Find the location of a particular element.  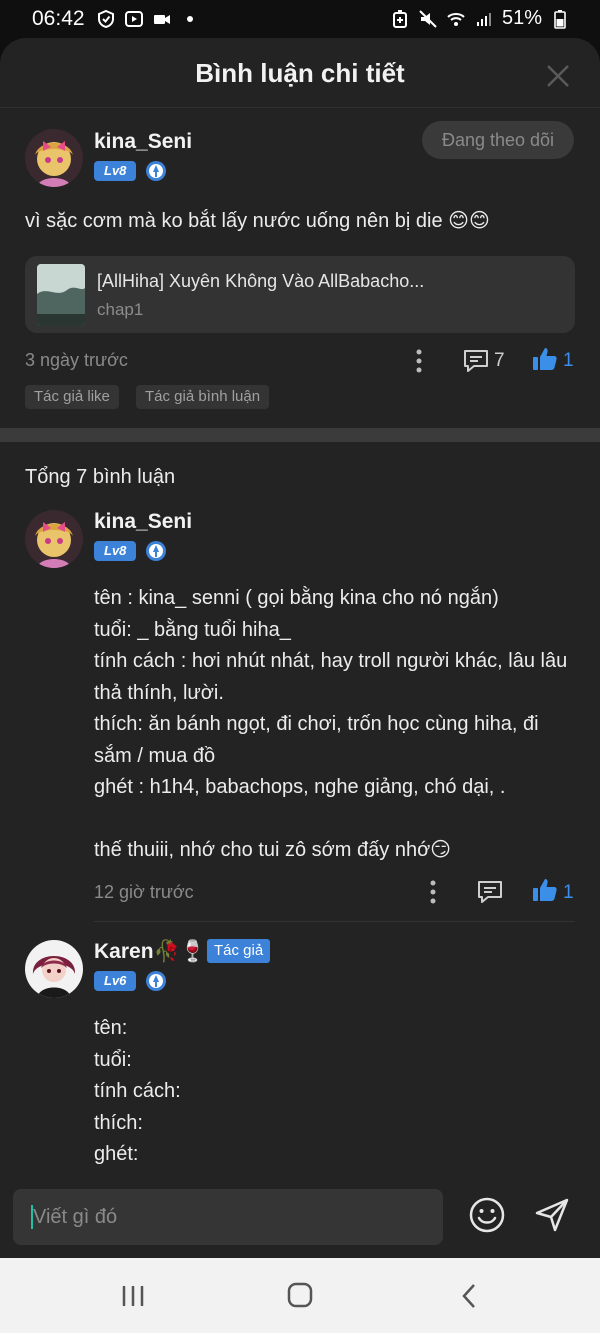

text-cursor is located at coordinates (32, 1217).